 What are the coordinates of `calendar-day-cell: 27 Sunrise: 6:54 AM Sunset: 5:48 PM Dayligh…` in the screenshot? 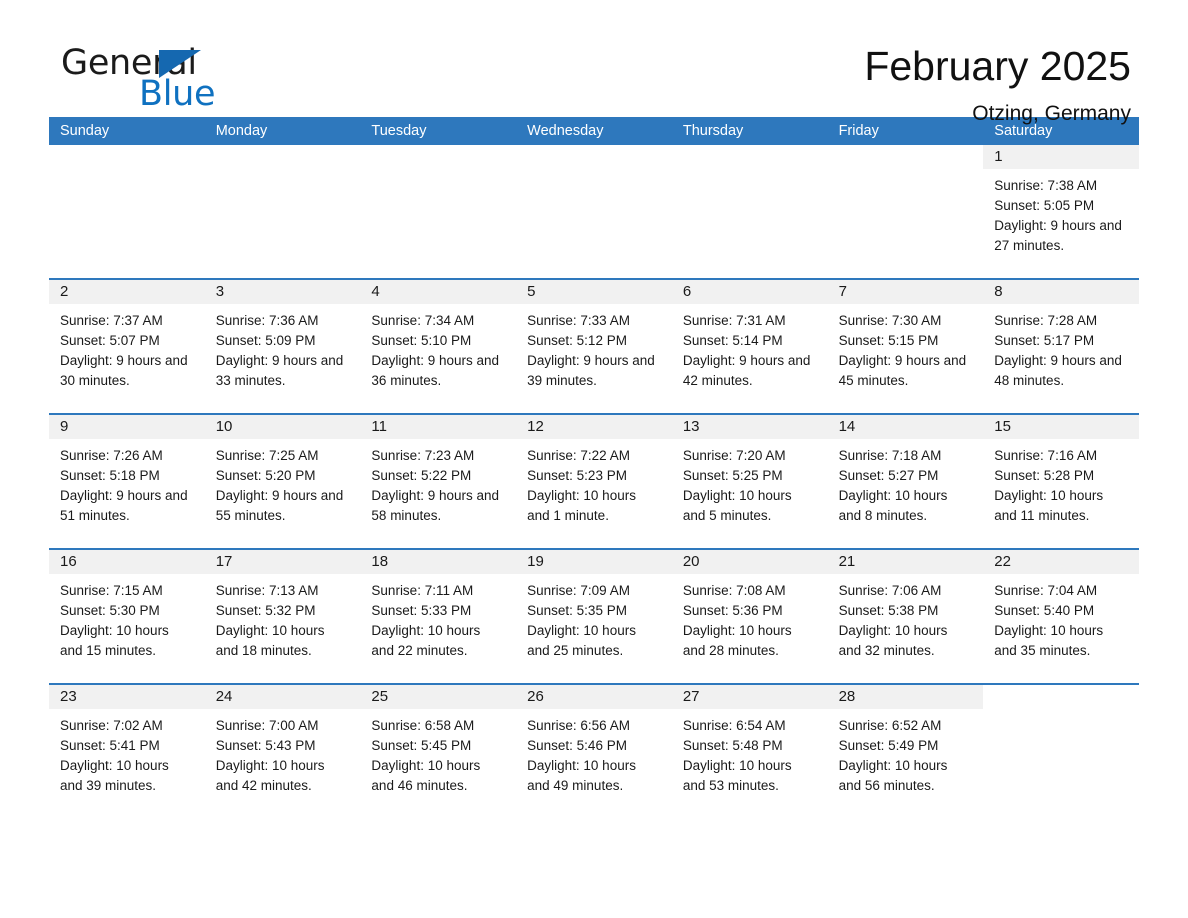 It's located at (749, 751).